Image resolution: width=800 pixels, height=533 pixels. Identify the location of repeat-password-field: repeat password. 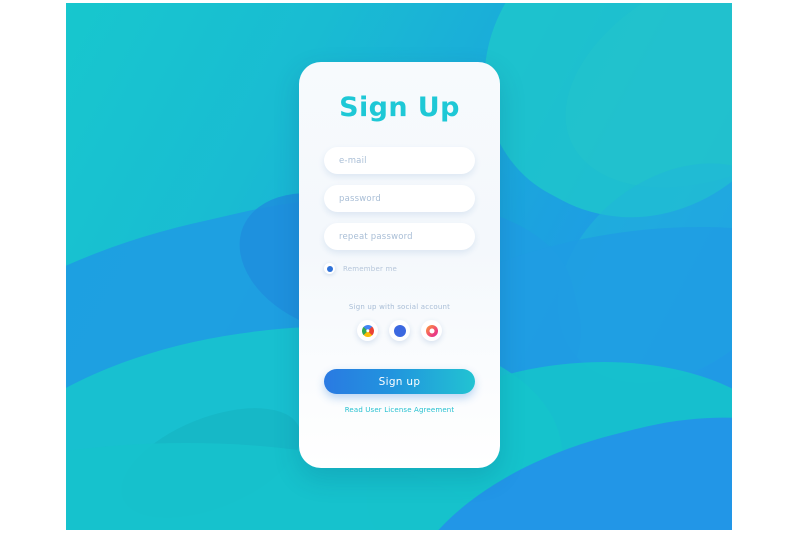
(399, 236).